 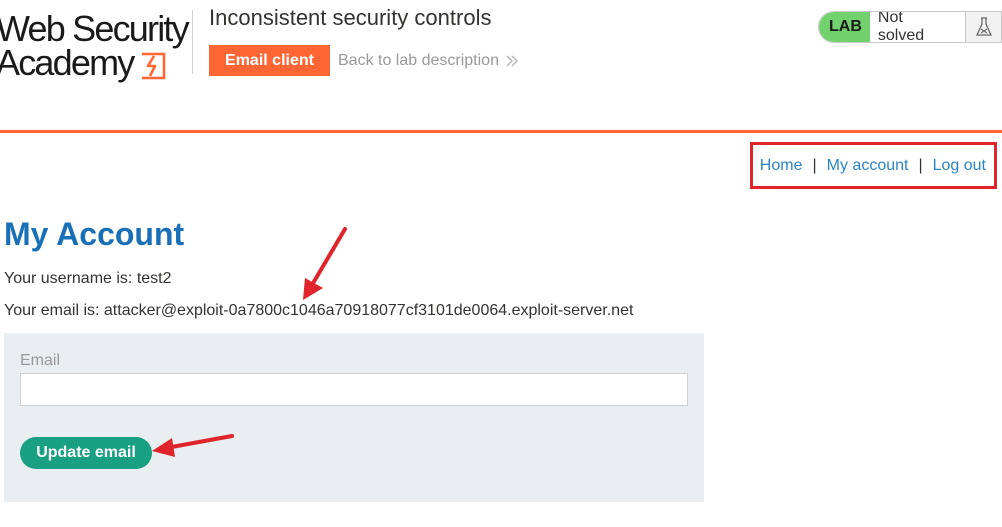 What do you see at coordinates (918, 27) in the screenshot?
I see `lab-status-text: Not solved` at bounding box center [918, 27].